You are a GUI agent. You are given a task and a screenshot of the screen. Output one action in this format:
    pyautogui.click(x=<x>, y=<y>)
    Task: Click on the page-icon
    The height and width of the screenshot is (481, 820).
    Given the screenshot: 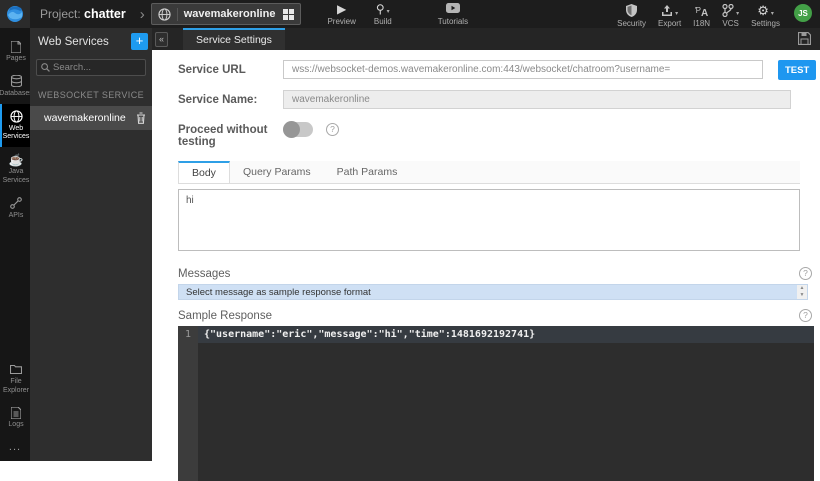 What is the action you would take?
    pyautogui.click(x=16, y=46)
    